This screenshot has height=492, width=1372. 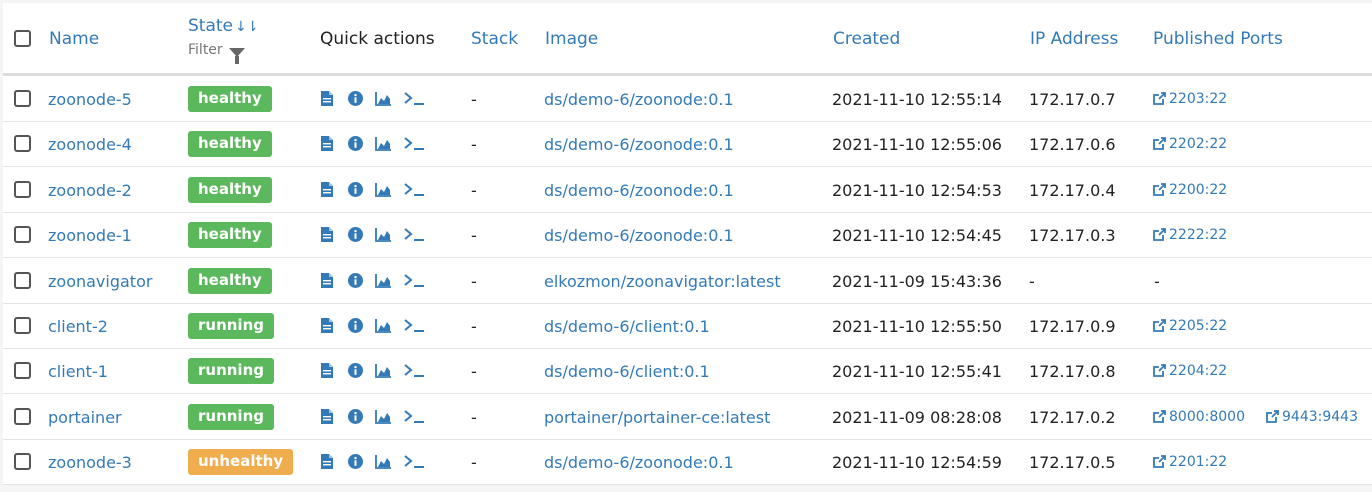 What do you see at coordinates (90, 462) in the screenshot?
I see `container-name-link: zoonode-3` at bounding box center [90, 462].